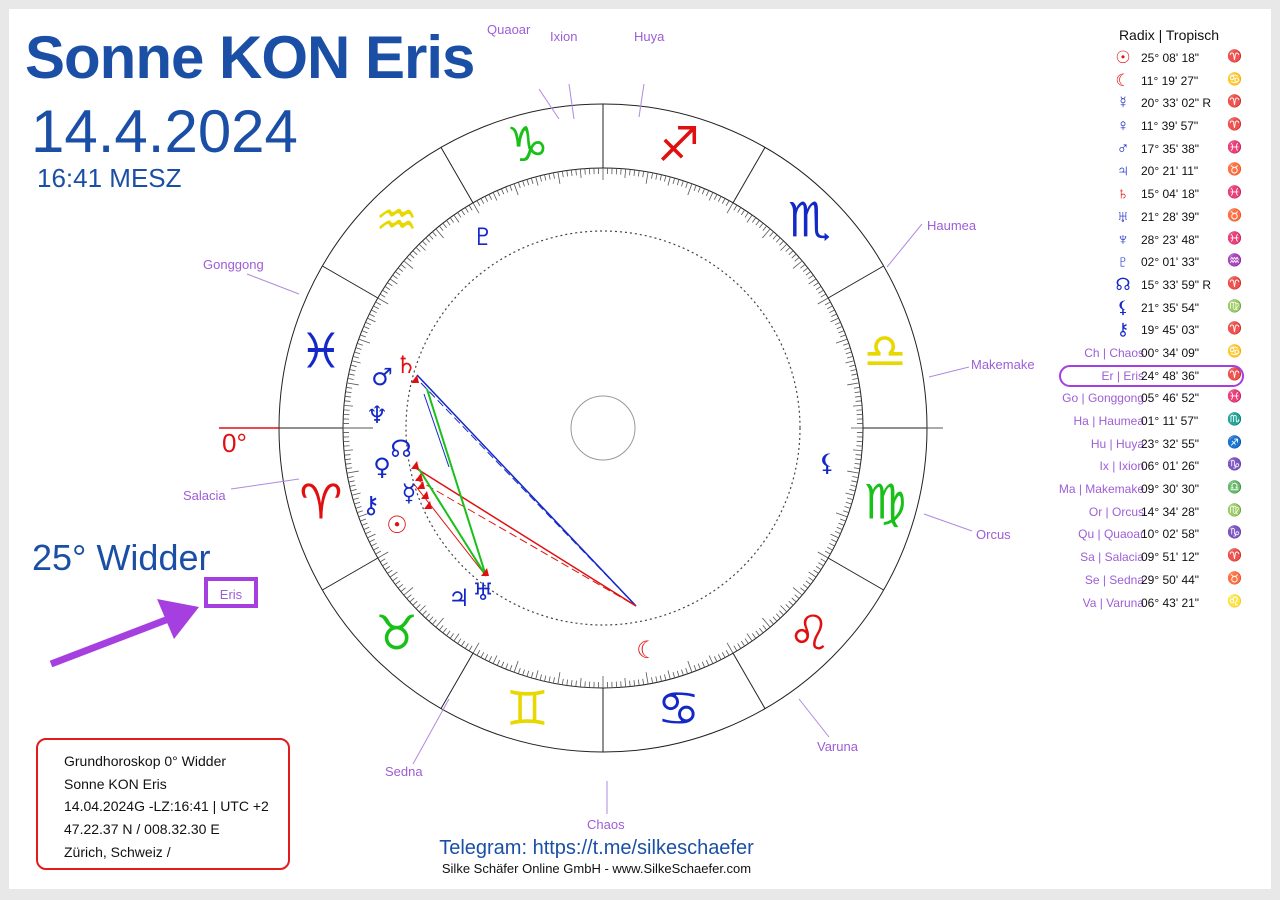 The image size is (1280, 900). What do you see at coordinates (250, 57) in the screenshot?
I see `page-title: Sonne KON Eris` at bounding box center [250, 57].